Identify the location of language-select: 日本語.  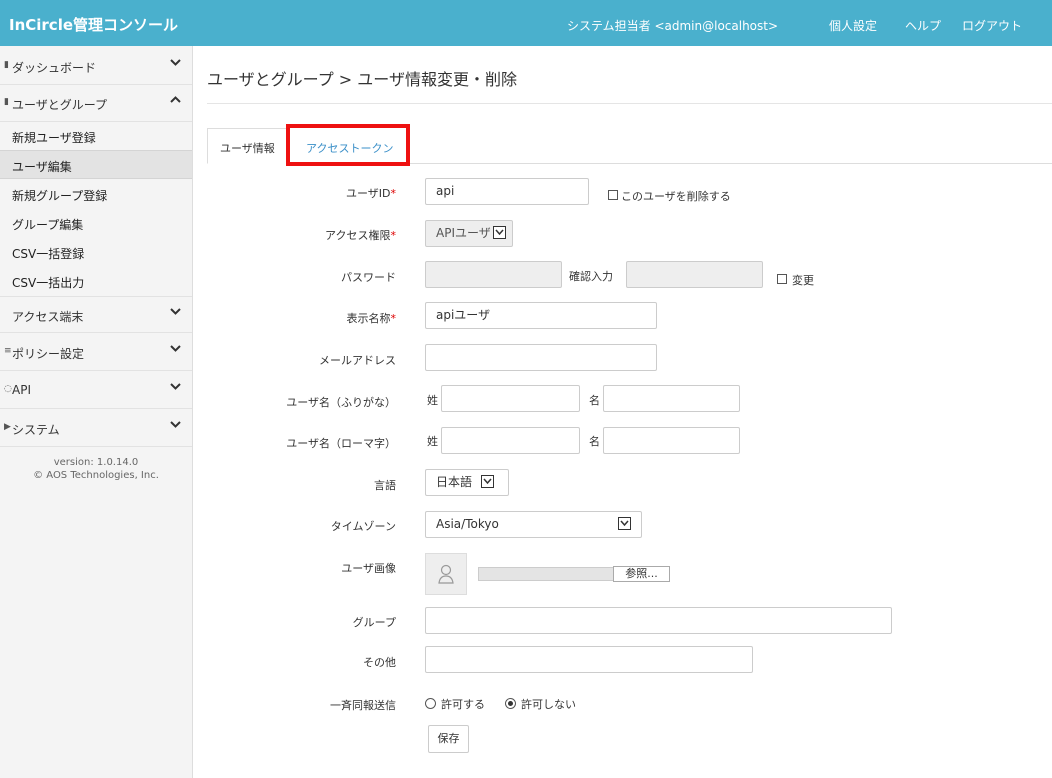
(467, 482).